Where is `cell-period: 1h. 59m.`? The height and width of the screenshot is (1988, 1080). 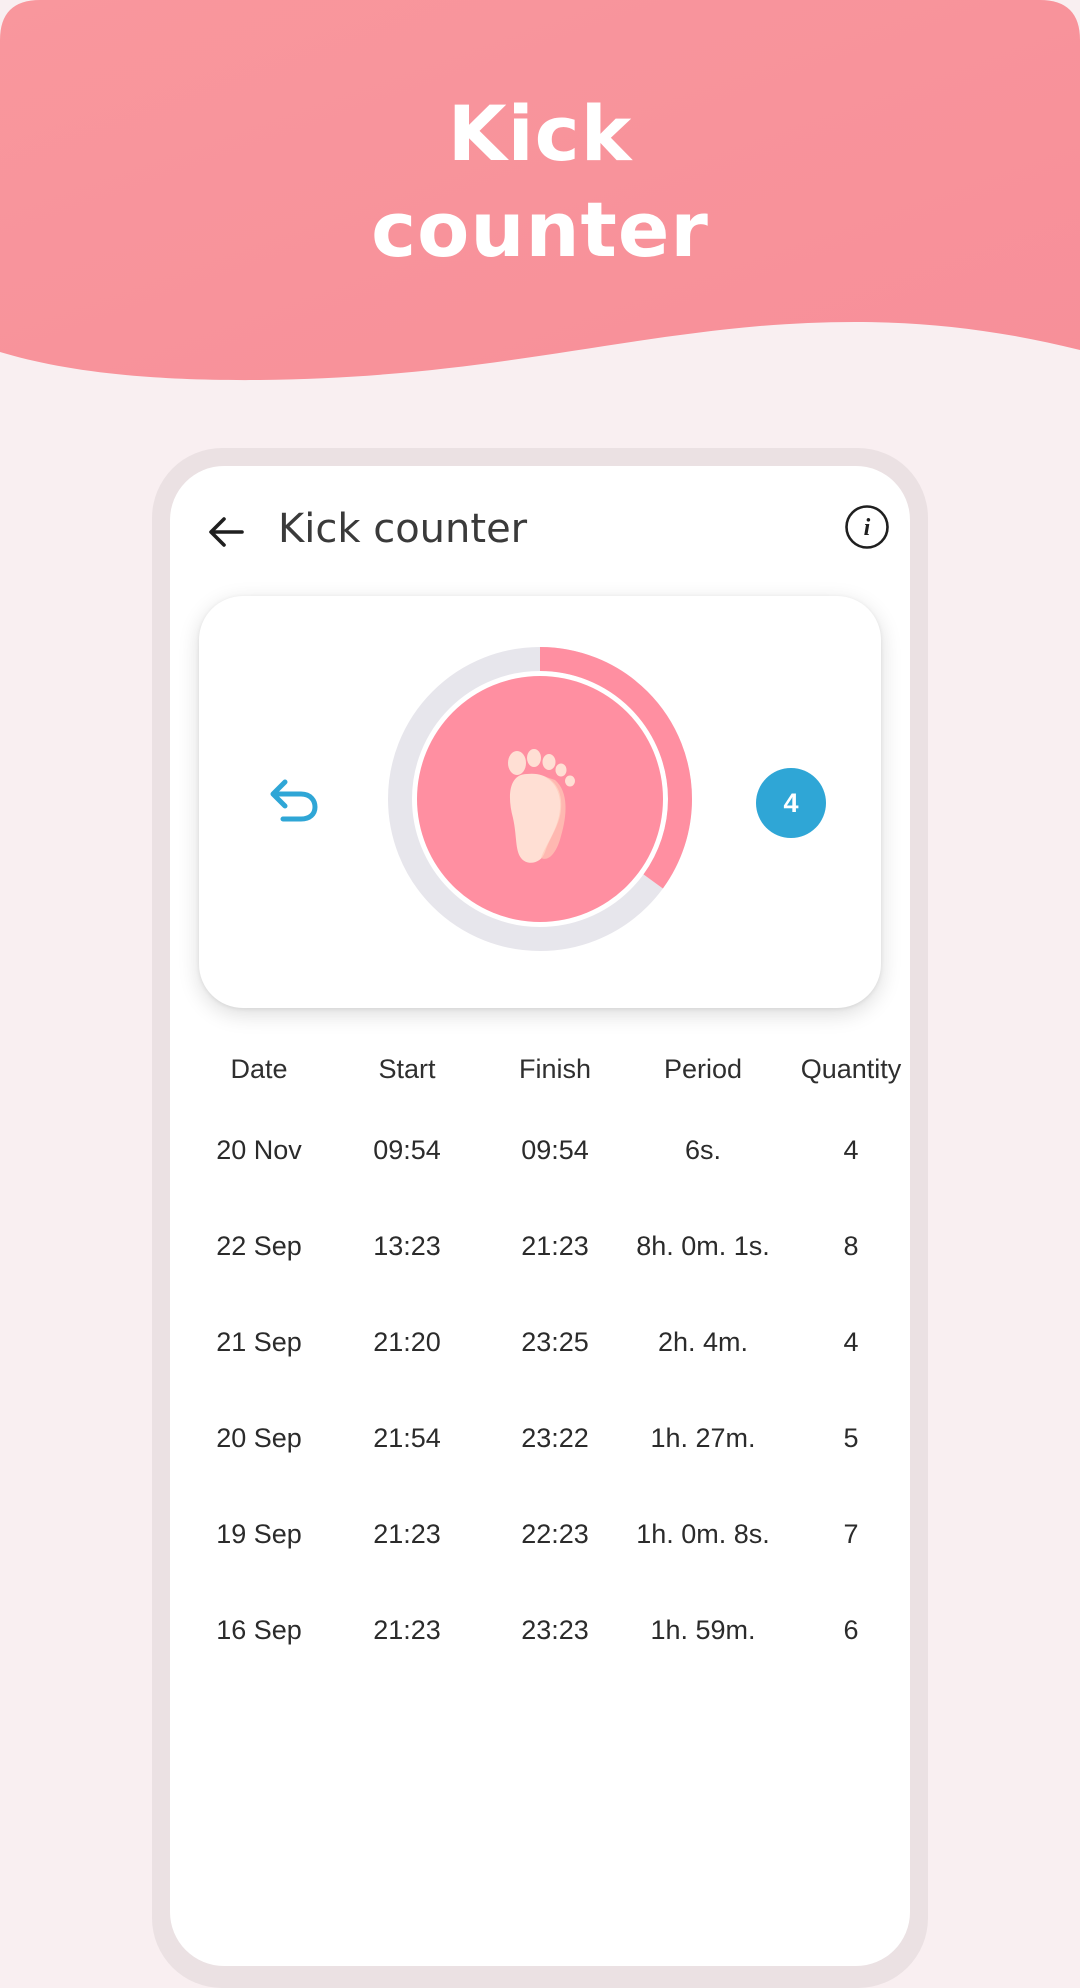 cell-period: 1h. 59m. is located at coordinates (703, 1629).